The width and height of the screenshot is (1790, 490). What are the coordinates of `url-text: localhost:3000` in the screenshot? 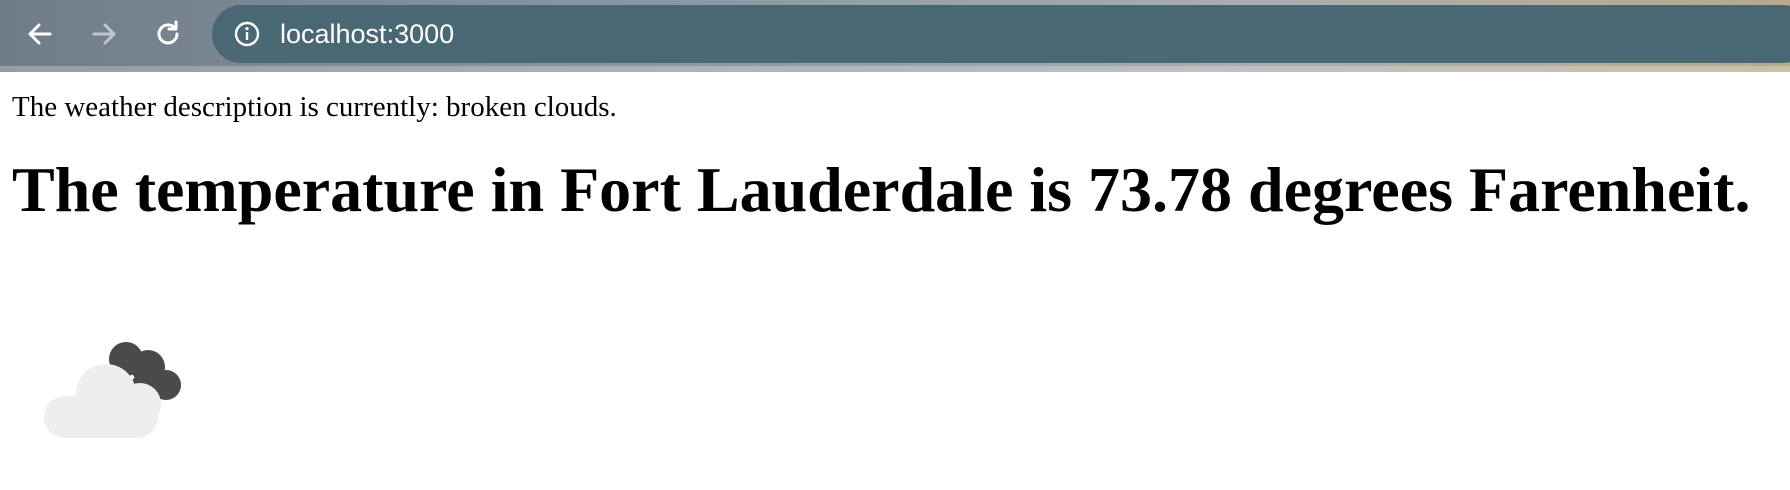 It's located at (367, 34).